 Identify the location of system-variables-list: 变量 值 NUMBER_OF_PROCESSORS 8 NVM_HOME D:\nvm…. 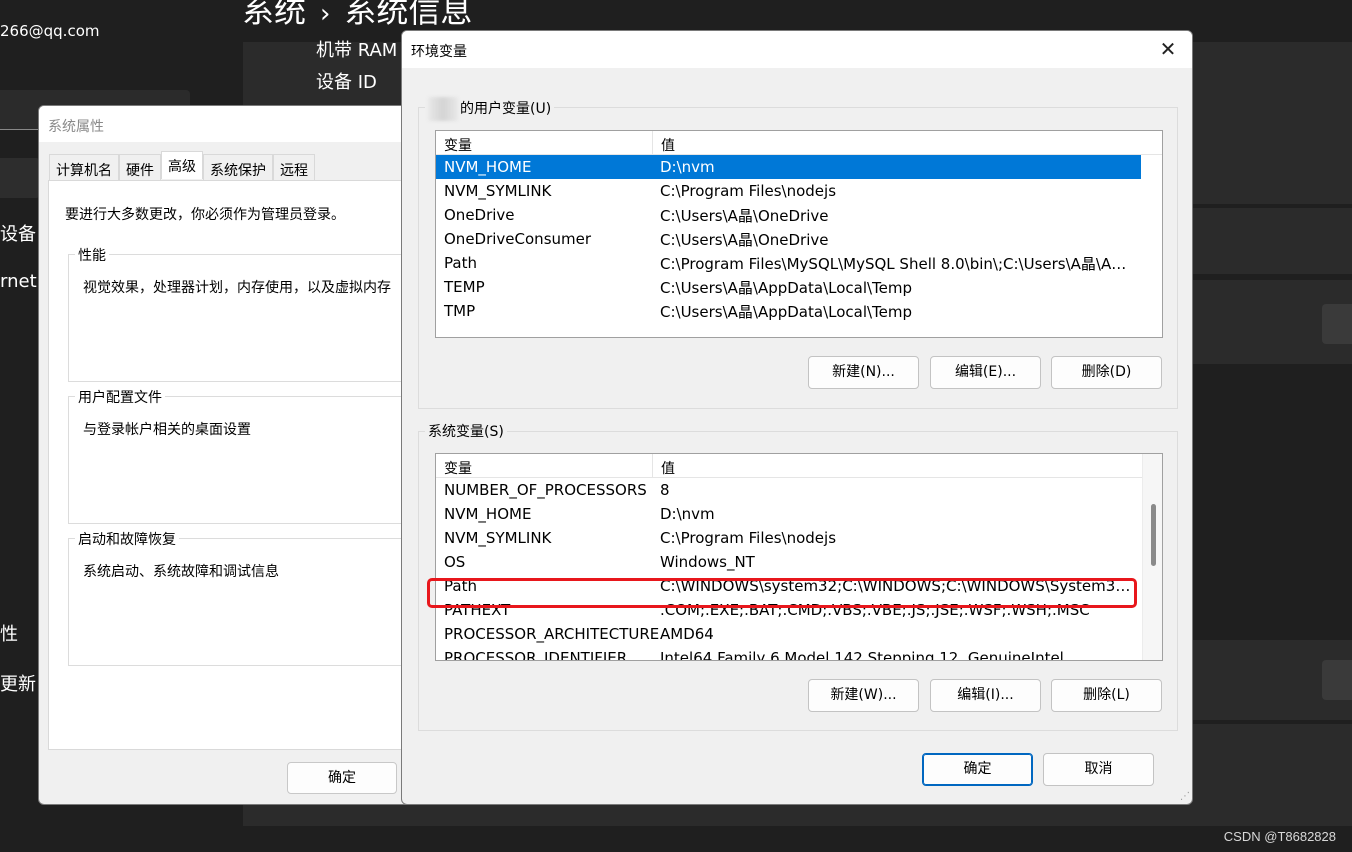
(799, 557).